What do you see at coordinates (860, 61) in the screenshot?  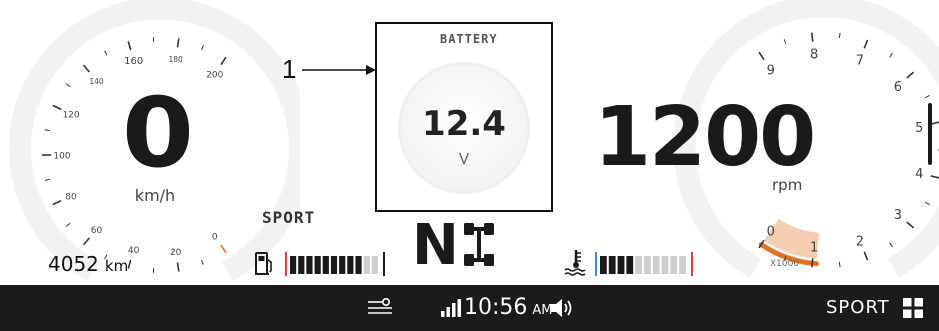 I see `tachometer-tick-label: 7` at bounding box center [860, 61].